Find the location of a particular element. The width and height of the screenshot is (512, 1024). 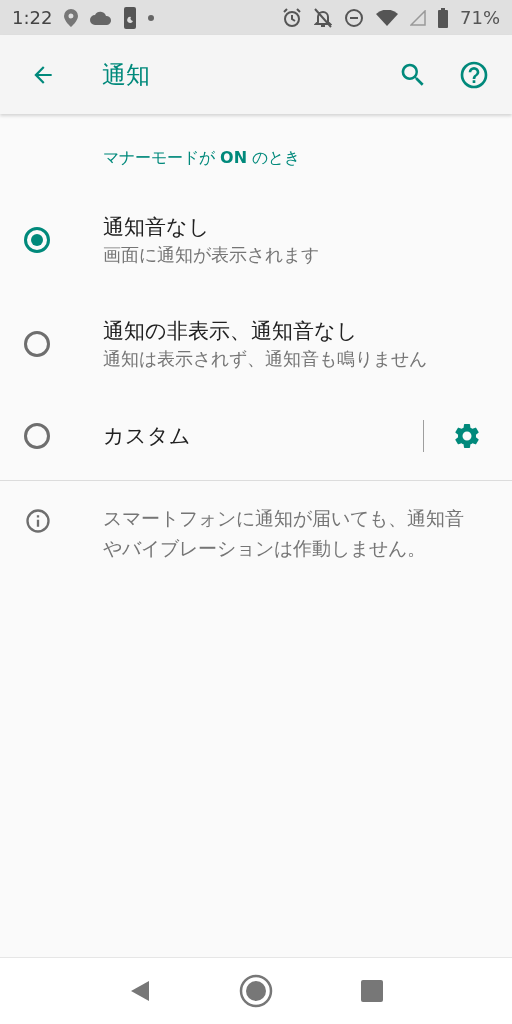

option-title: 通知音なし is located at coordinates (157, 227).